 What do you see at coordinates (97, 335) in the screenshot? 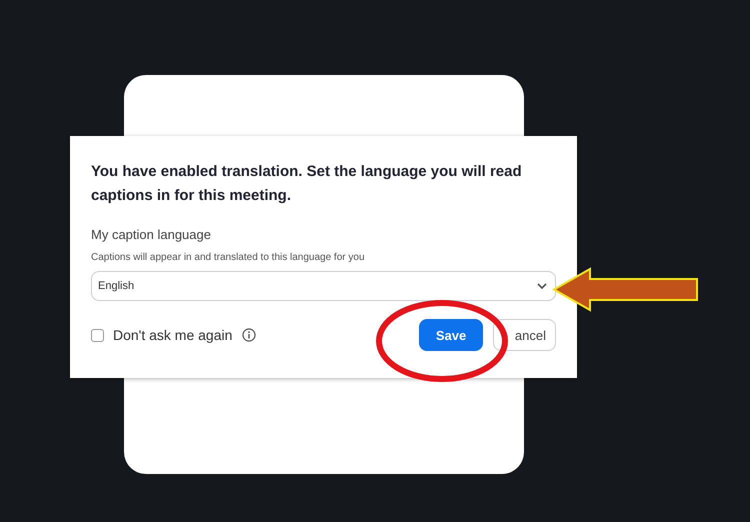
I see `checkbox` at bounding box center [97, 335].